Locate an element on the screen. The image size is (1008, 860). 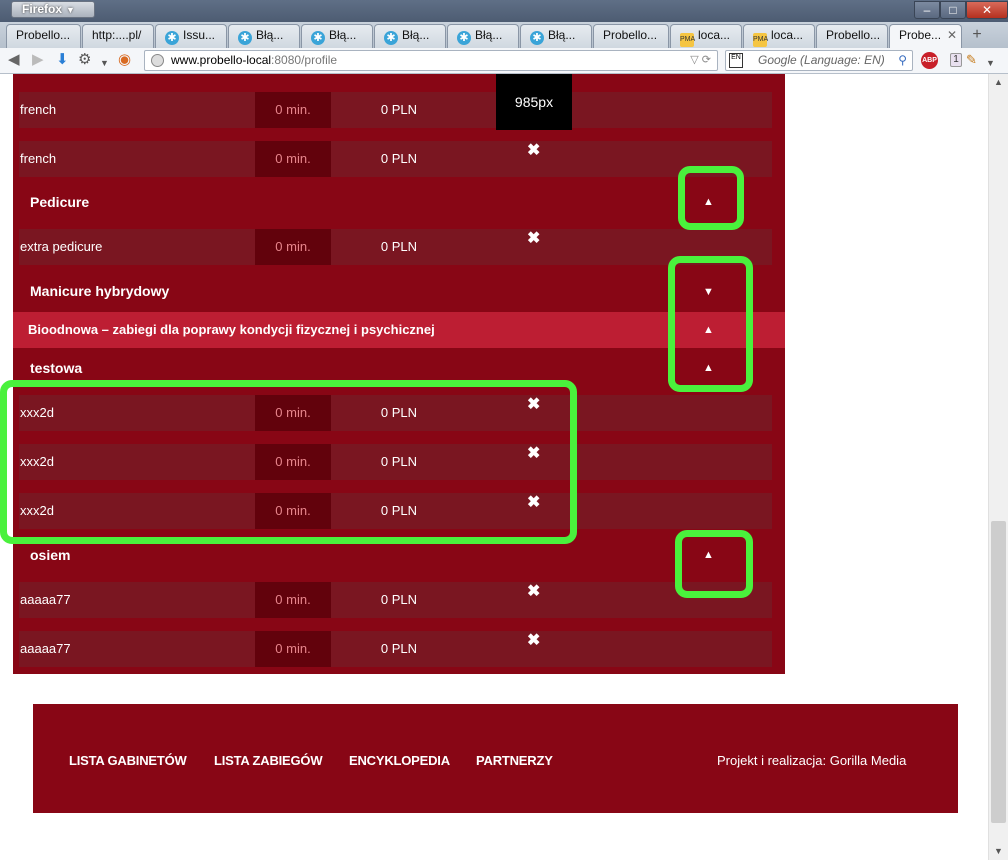
search-icon: ⚲ is located at coordinates (902, 60).